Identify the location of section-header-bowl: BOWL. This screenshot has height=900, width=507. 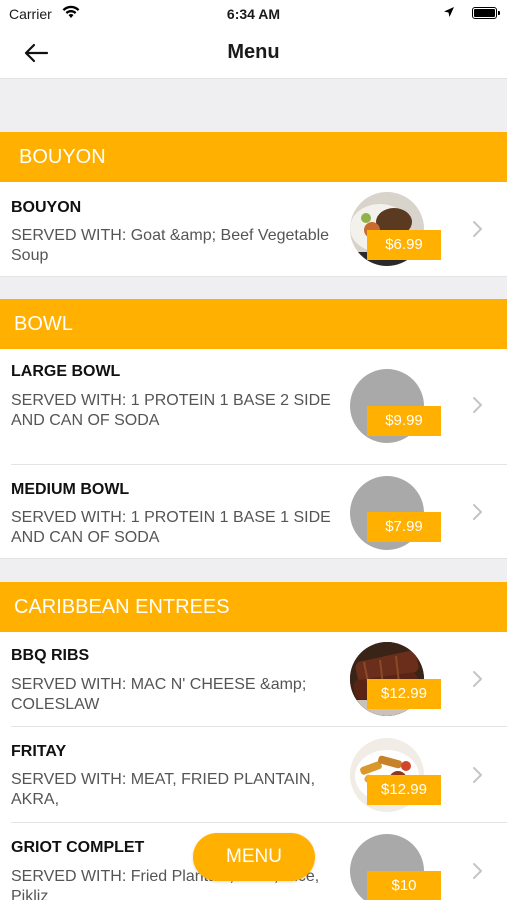
(253, 324).